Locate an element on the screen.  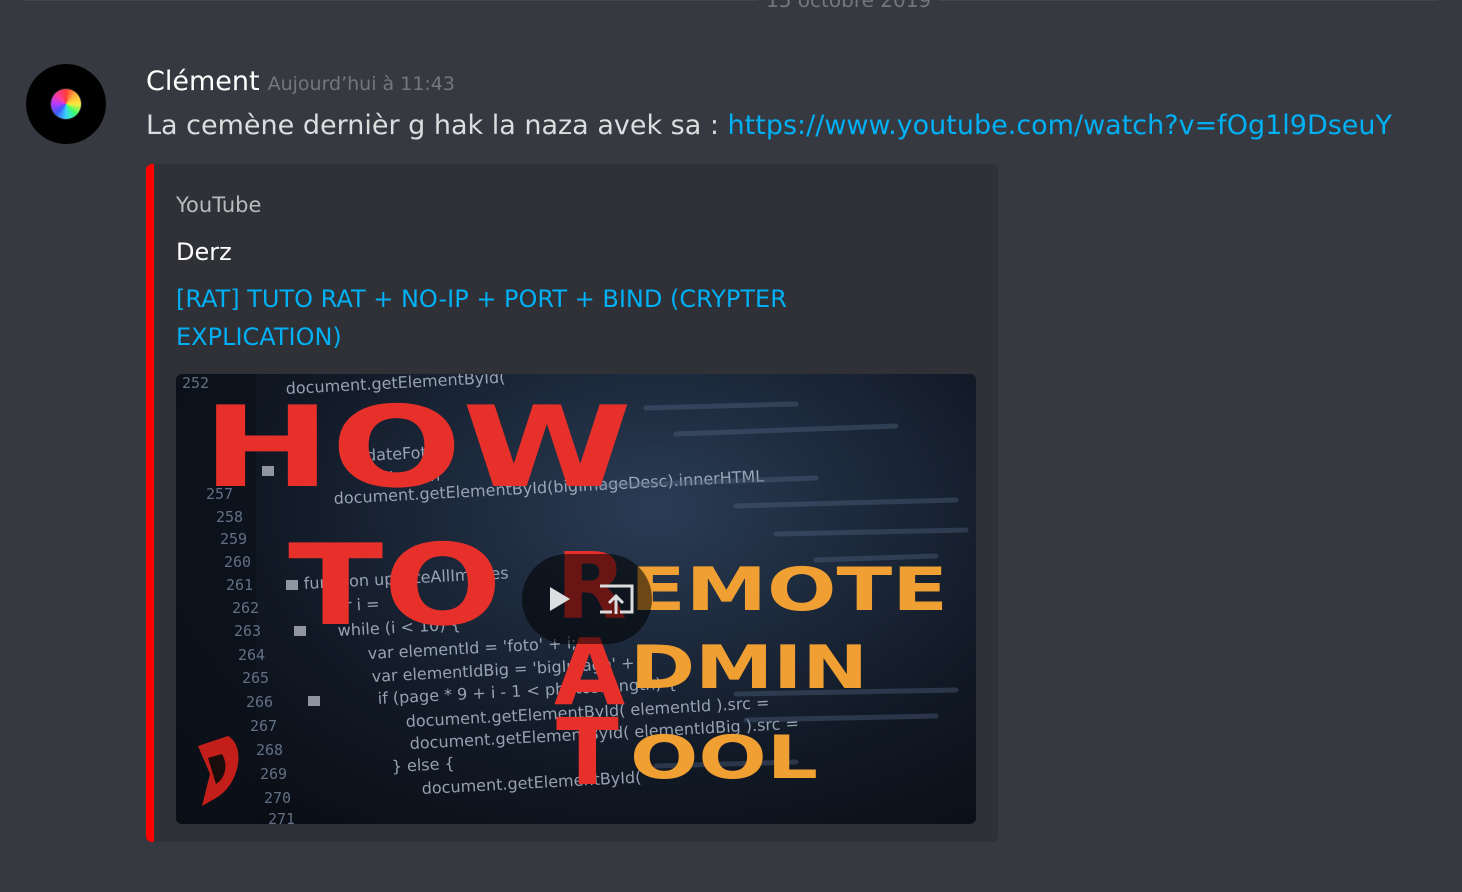
divider-line is located at coordinates (731, 0).